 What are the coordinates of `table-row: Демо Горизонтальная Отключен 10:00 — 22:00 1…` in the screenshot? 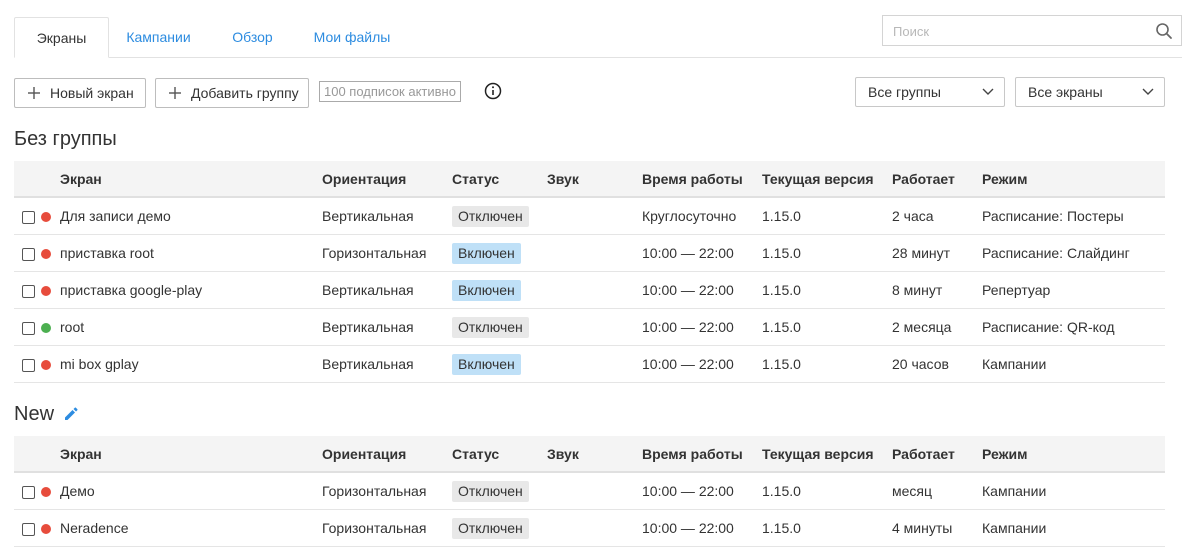 It's located at (589, 491).